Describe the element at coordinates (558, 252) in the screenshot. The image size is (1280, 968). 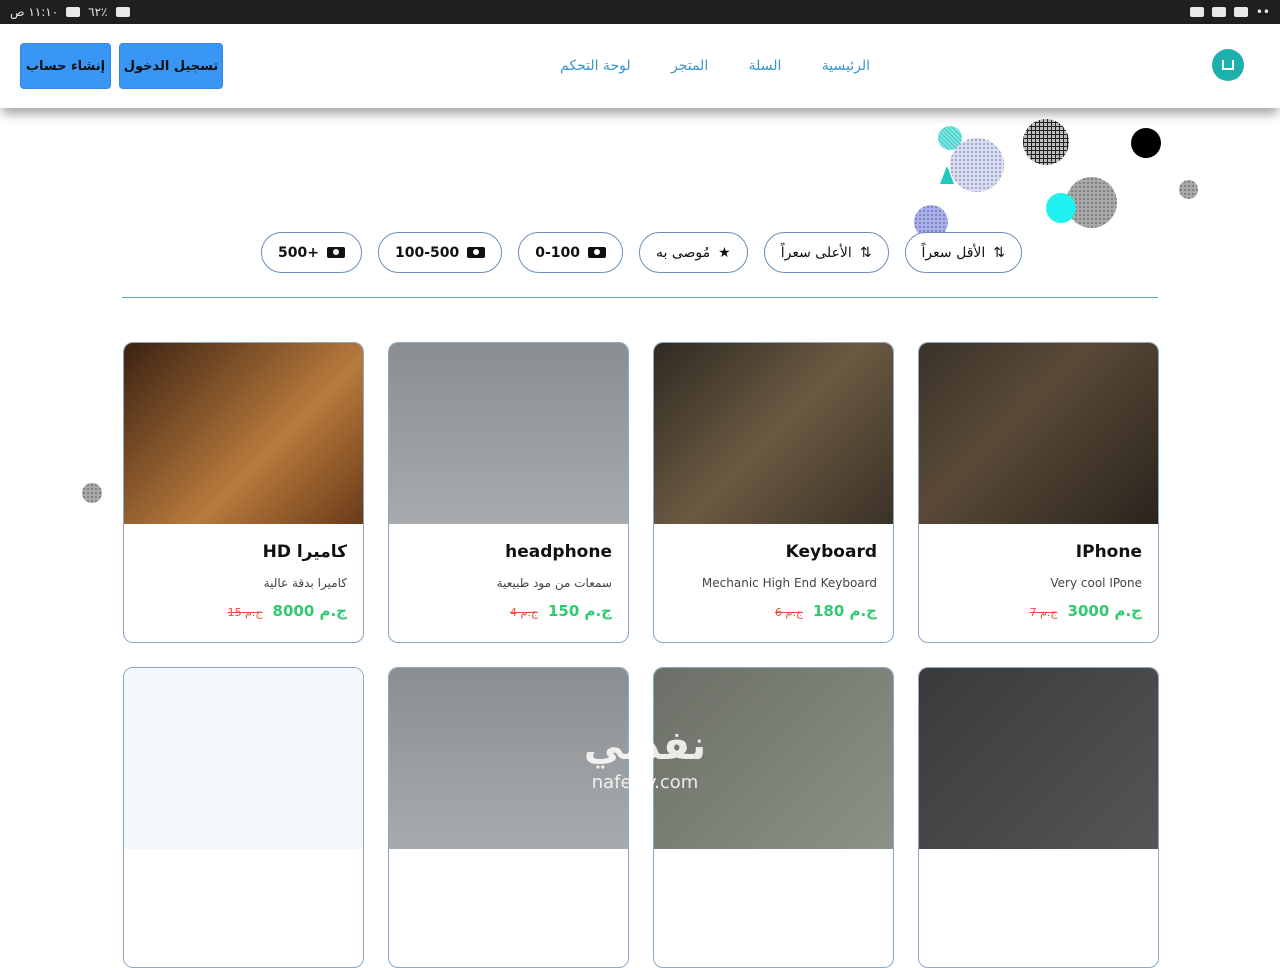
I see `filter-label: 0-100` at that location.